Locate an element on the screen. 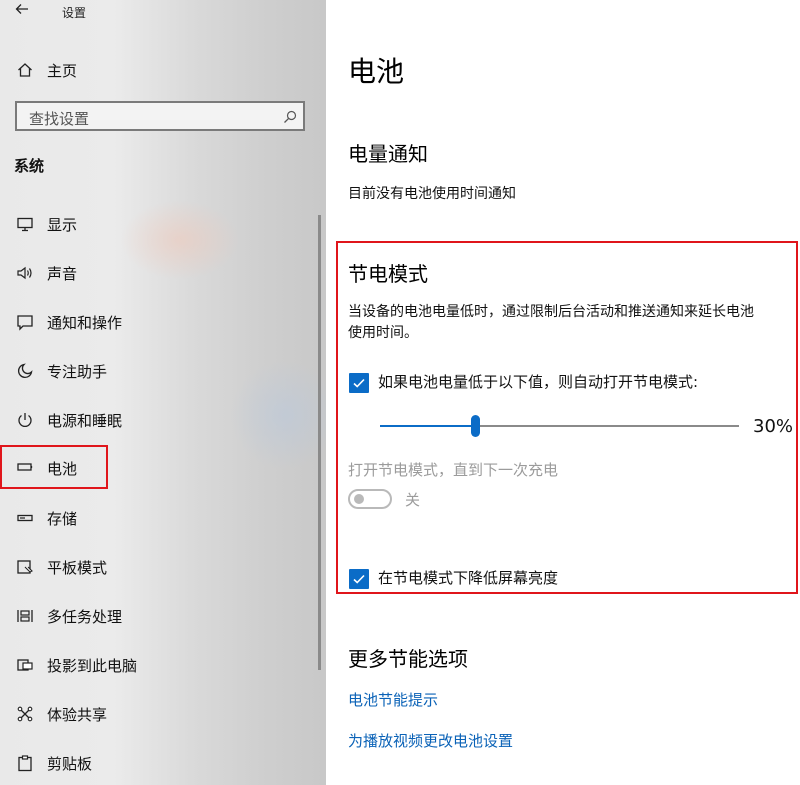 This screenshot has width=800, height=785. section-title: 系统 is located at coordinates (29, 166).